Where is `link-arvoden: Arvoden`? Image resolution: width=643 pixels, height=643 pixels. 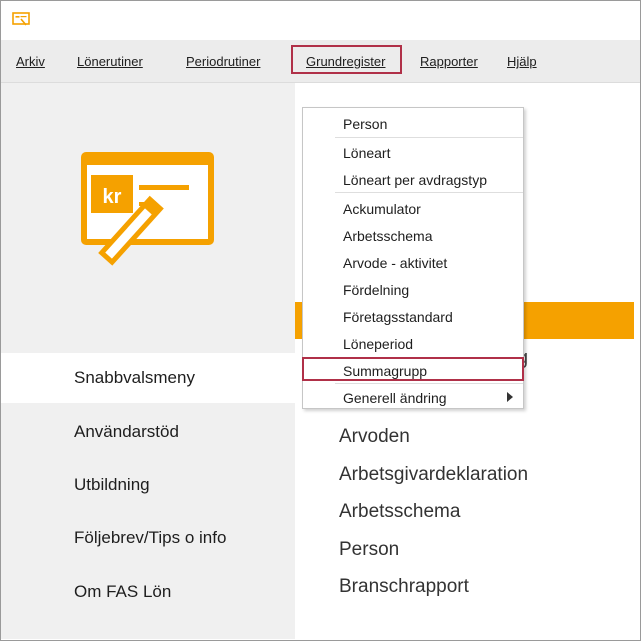
link-arvoden: Arvoden is located at coordinates (374, 437).